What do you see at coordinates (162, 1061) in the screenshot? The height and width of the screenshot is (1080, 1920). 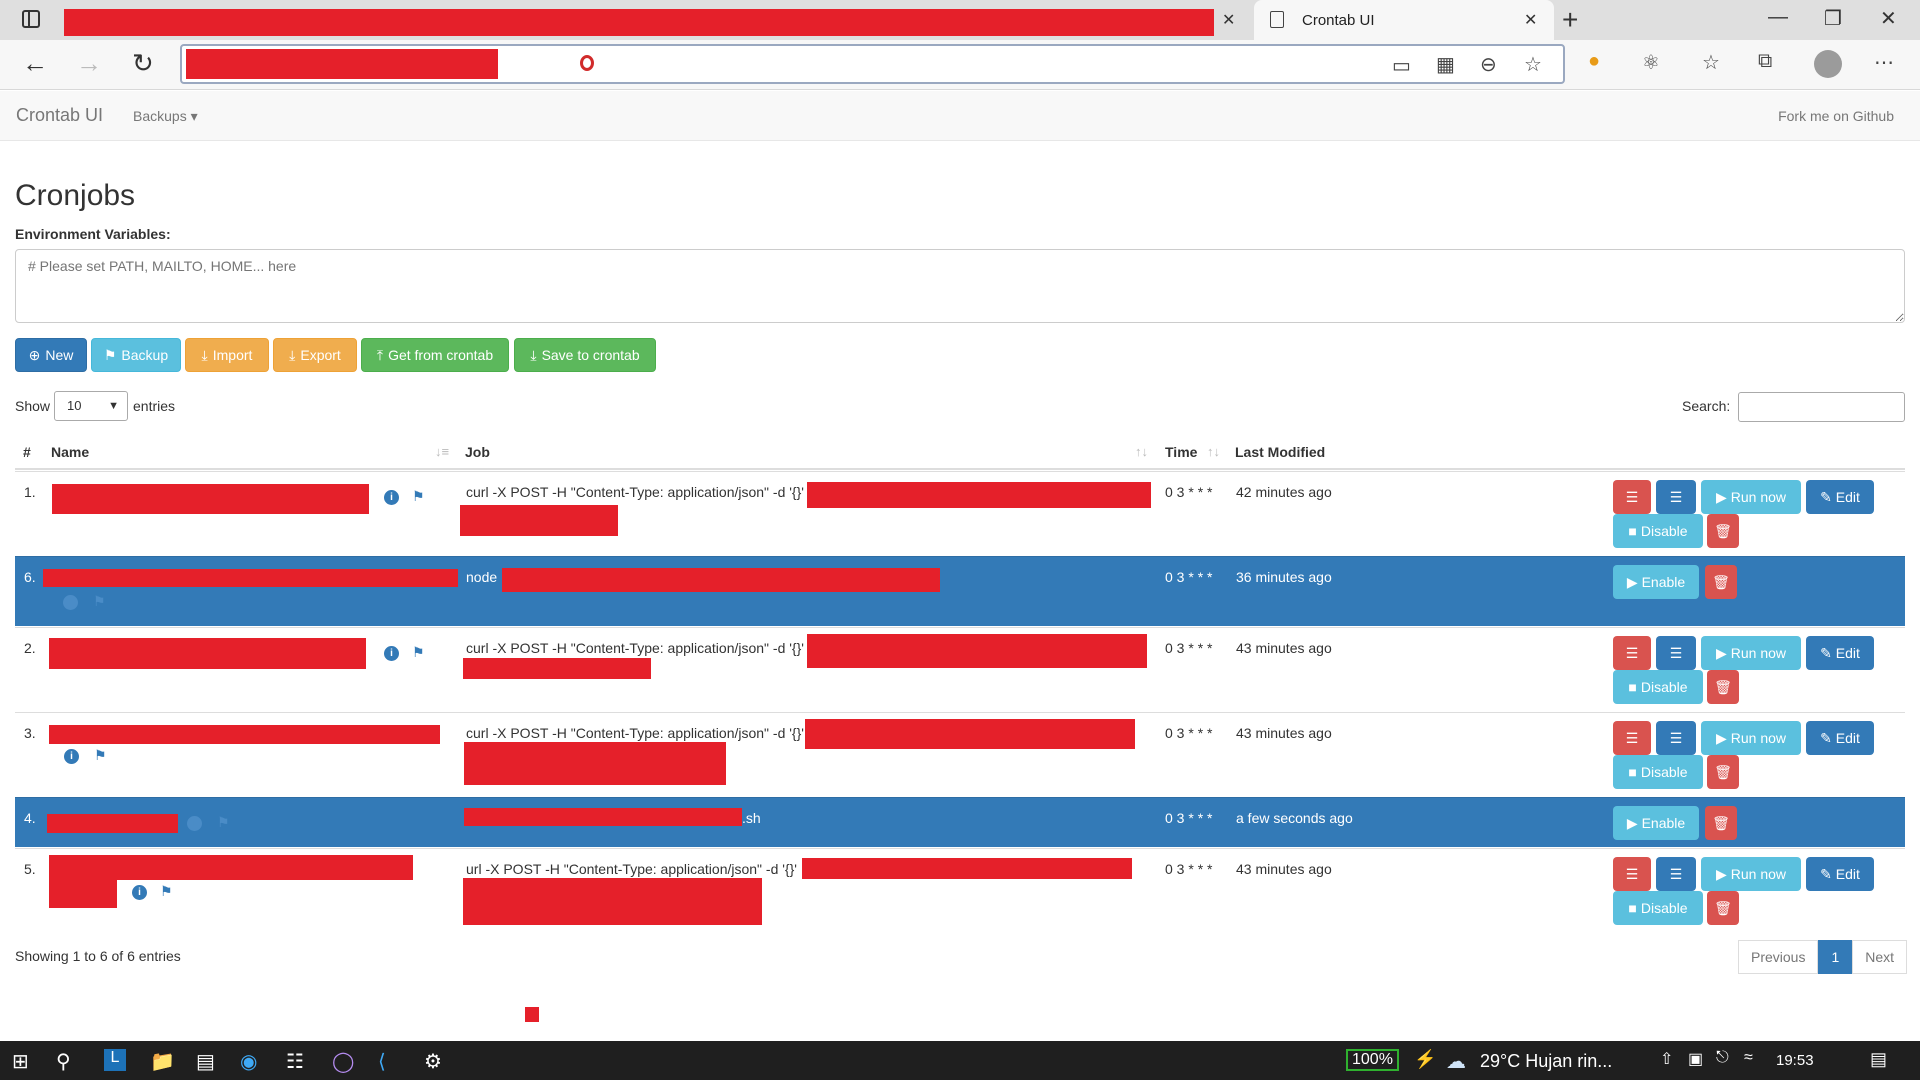 I see `file-explorer-icon: 📁` at bounding box center [162, 1061].